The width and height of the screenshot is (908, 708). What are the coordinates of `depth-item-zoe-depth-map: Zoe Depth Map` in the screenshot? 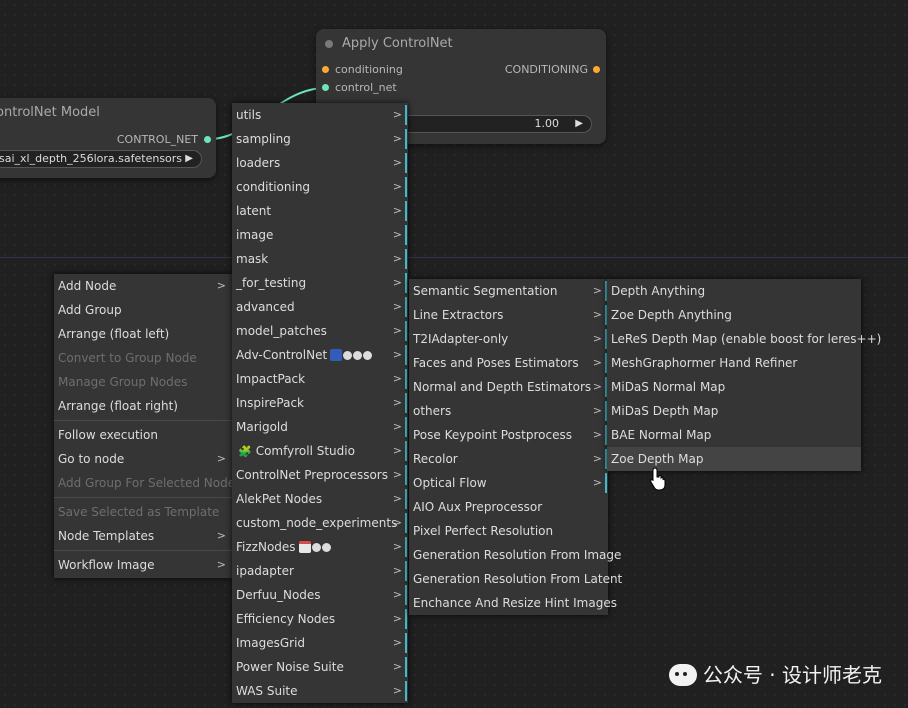 It's located at (734, 459).